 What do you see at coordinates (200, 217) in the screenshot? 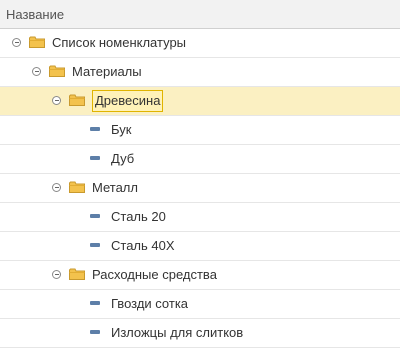
I see `tree-row-item: Сталь 20` at bounding box center [200, 217].